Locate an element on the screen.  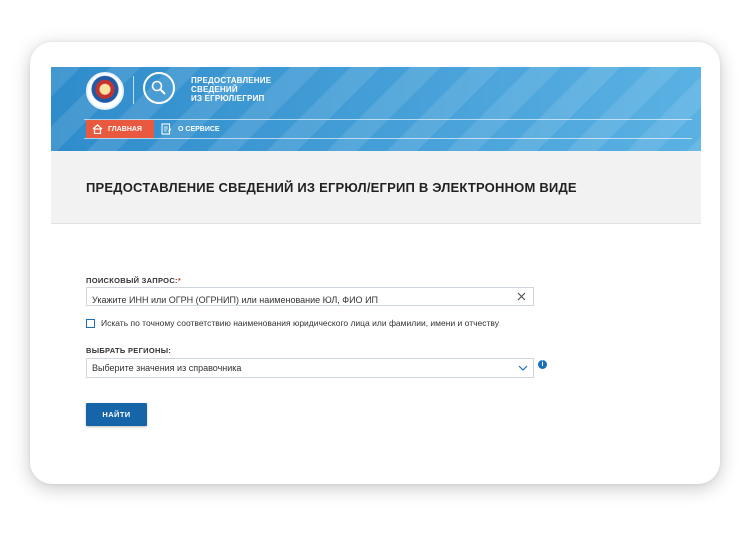
nav-home-label: ГЛАВНАЯ is located at coordinates (125, 129).